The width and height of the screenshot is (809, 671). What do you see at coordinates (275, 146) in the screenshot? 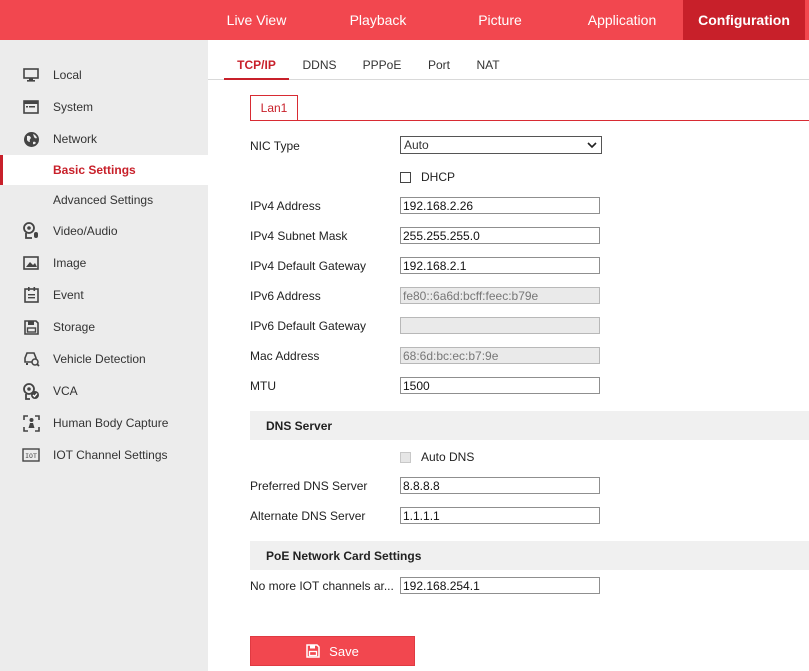
I see `nic-type-label: NIC Type` at bounding box center [275, 146].